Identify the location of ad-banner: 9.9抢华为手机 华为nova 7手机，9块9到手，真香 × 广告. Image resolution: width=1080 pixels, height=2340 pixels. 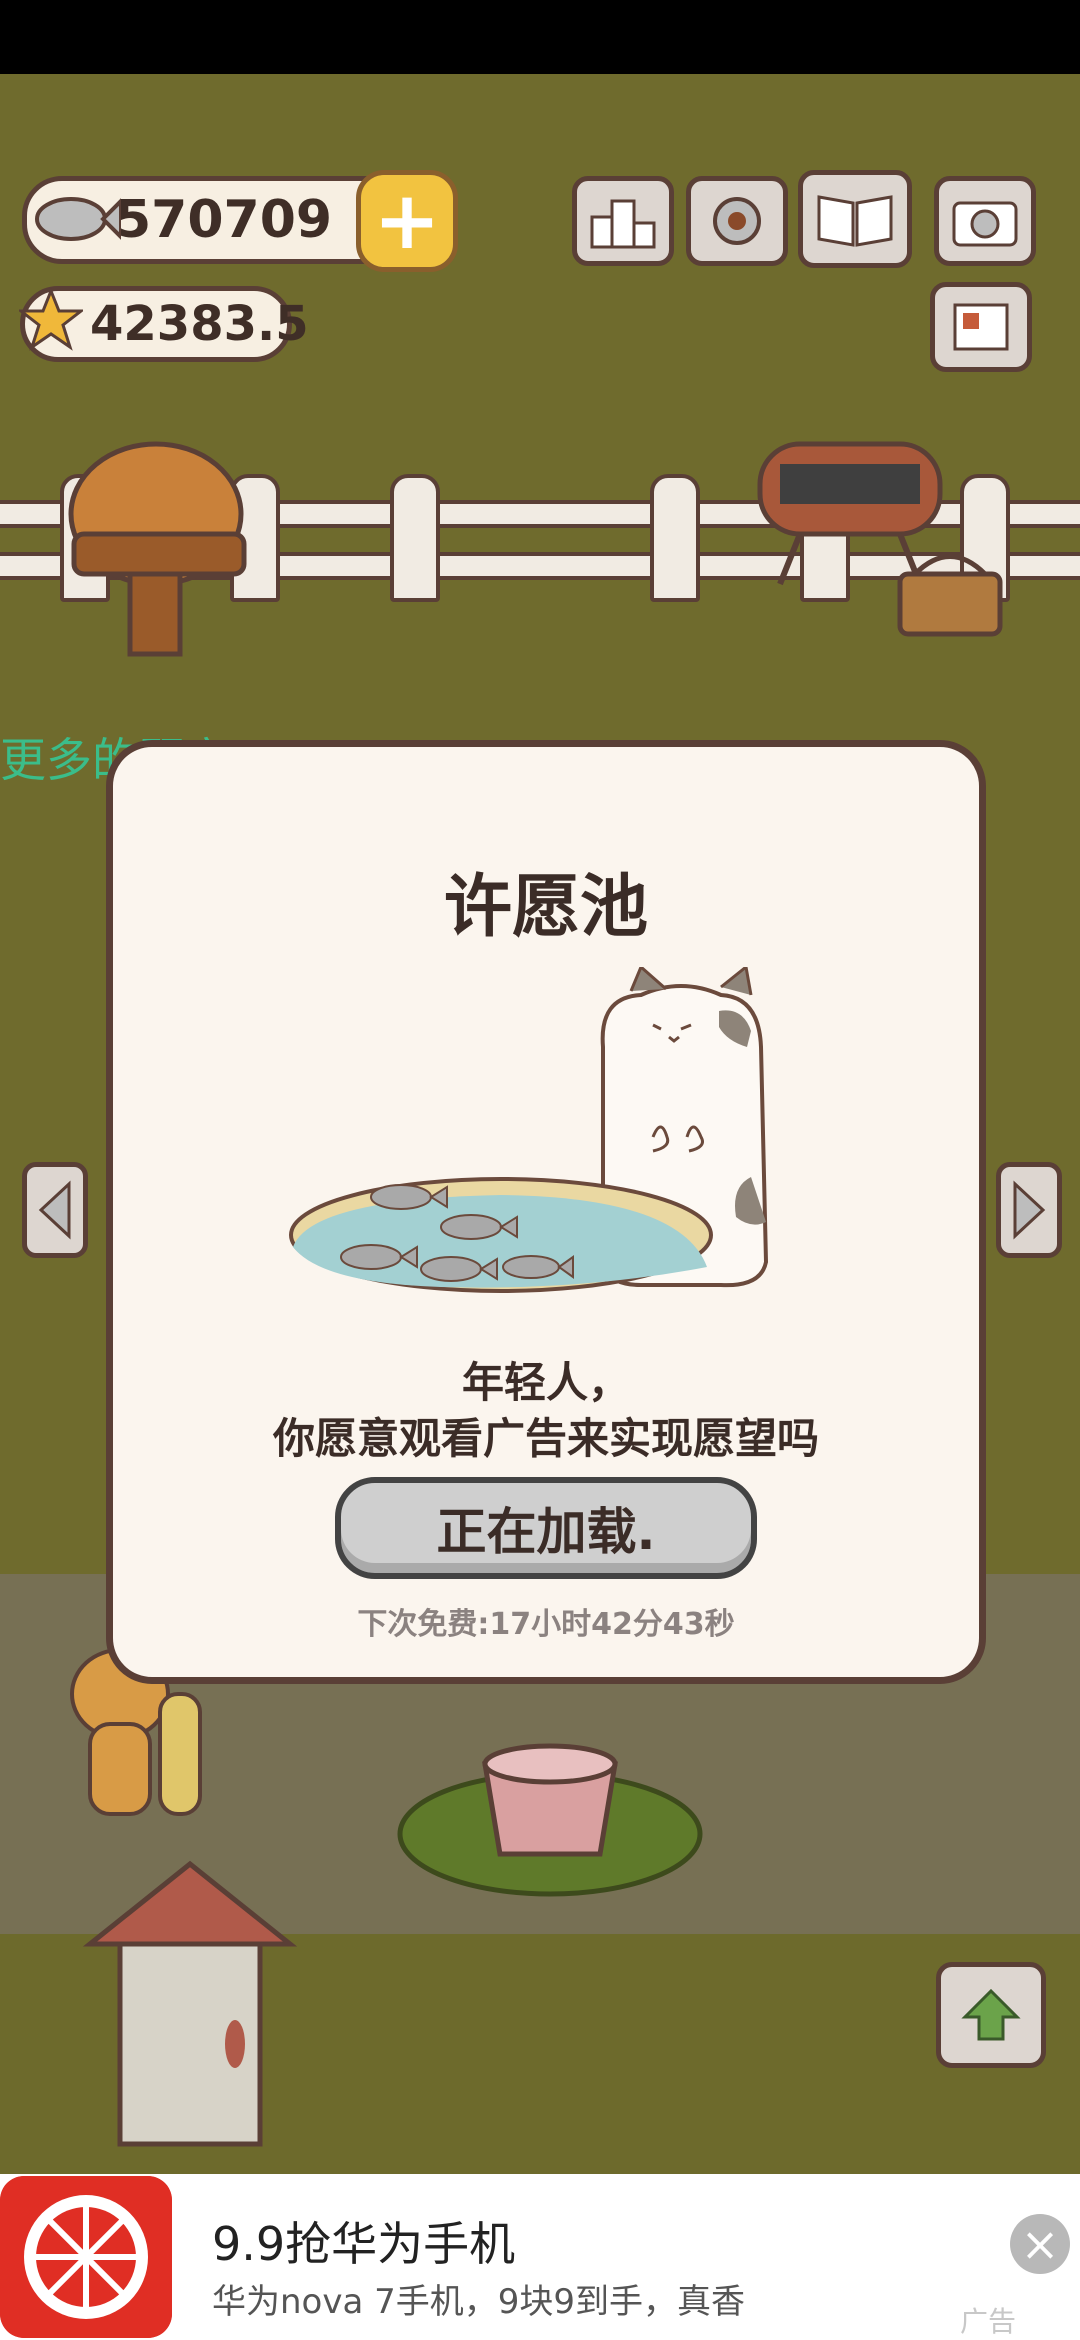
(540, 2257).